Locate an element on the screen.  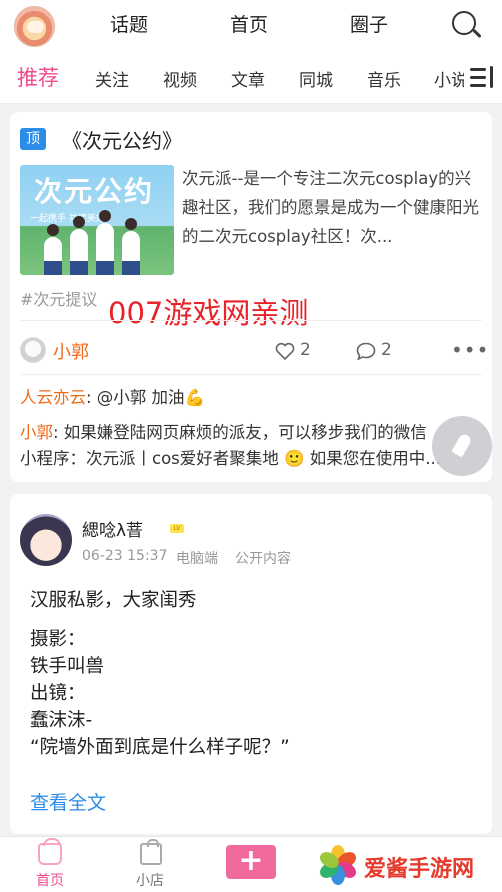
create-post-button: + is located at coordinates (251, 862).